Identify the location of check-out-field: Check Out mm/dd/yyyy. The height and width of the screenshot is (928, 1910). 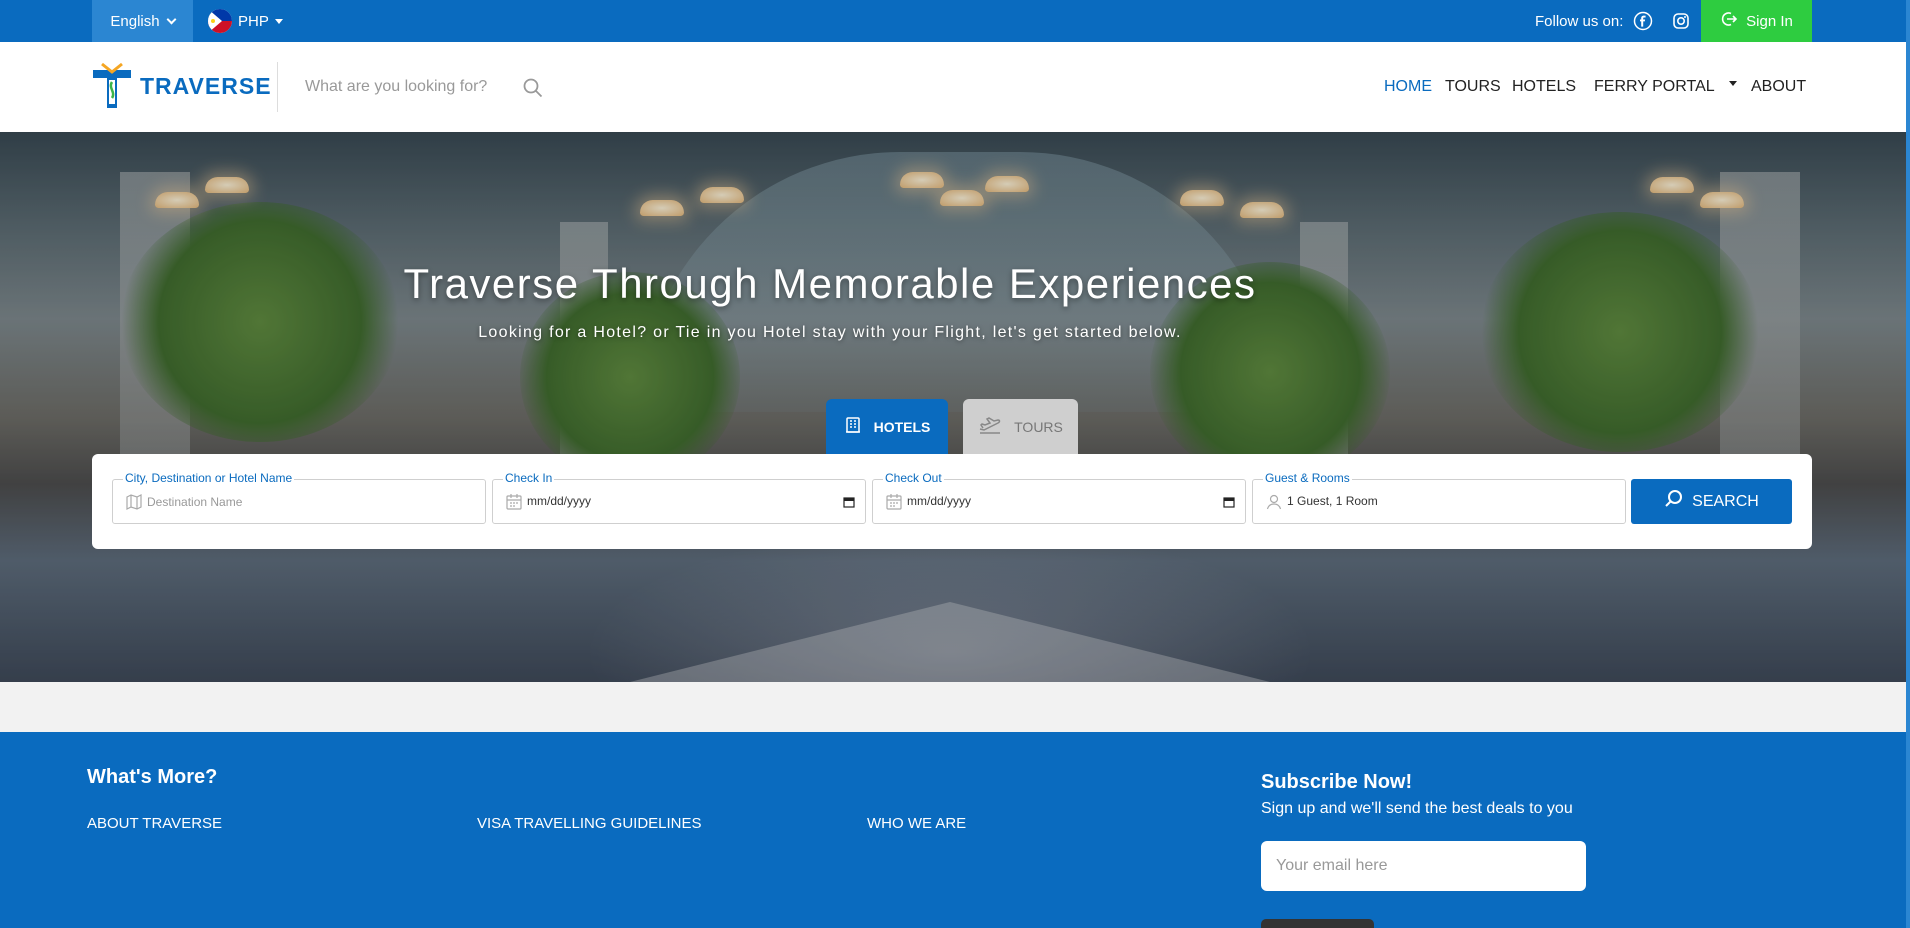
(1059, 497).